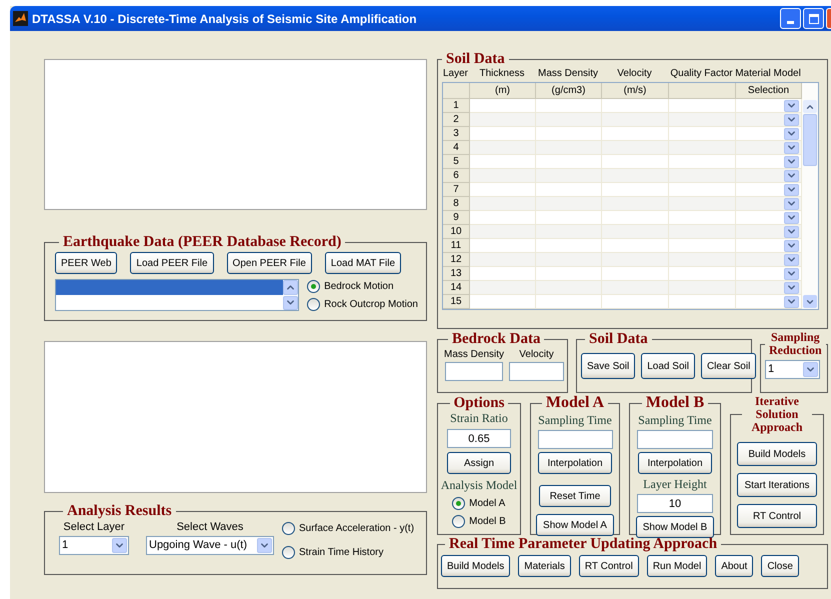 This screenshot has width=831, height=599. Describe the element at coordinates (810, 140) in the screenshot. I see `scroll-thumb` at that location.